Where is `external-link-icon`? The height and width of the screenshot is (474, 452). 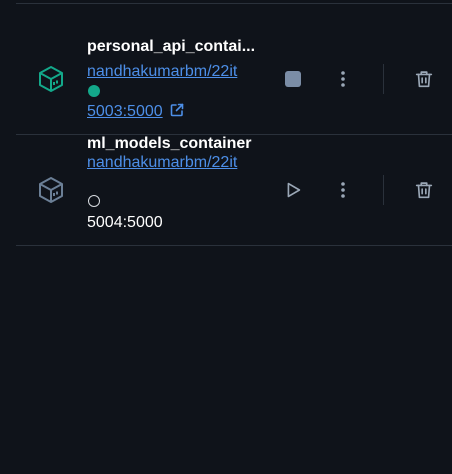 external-link-icon is located at coordinates (177, 113).